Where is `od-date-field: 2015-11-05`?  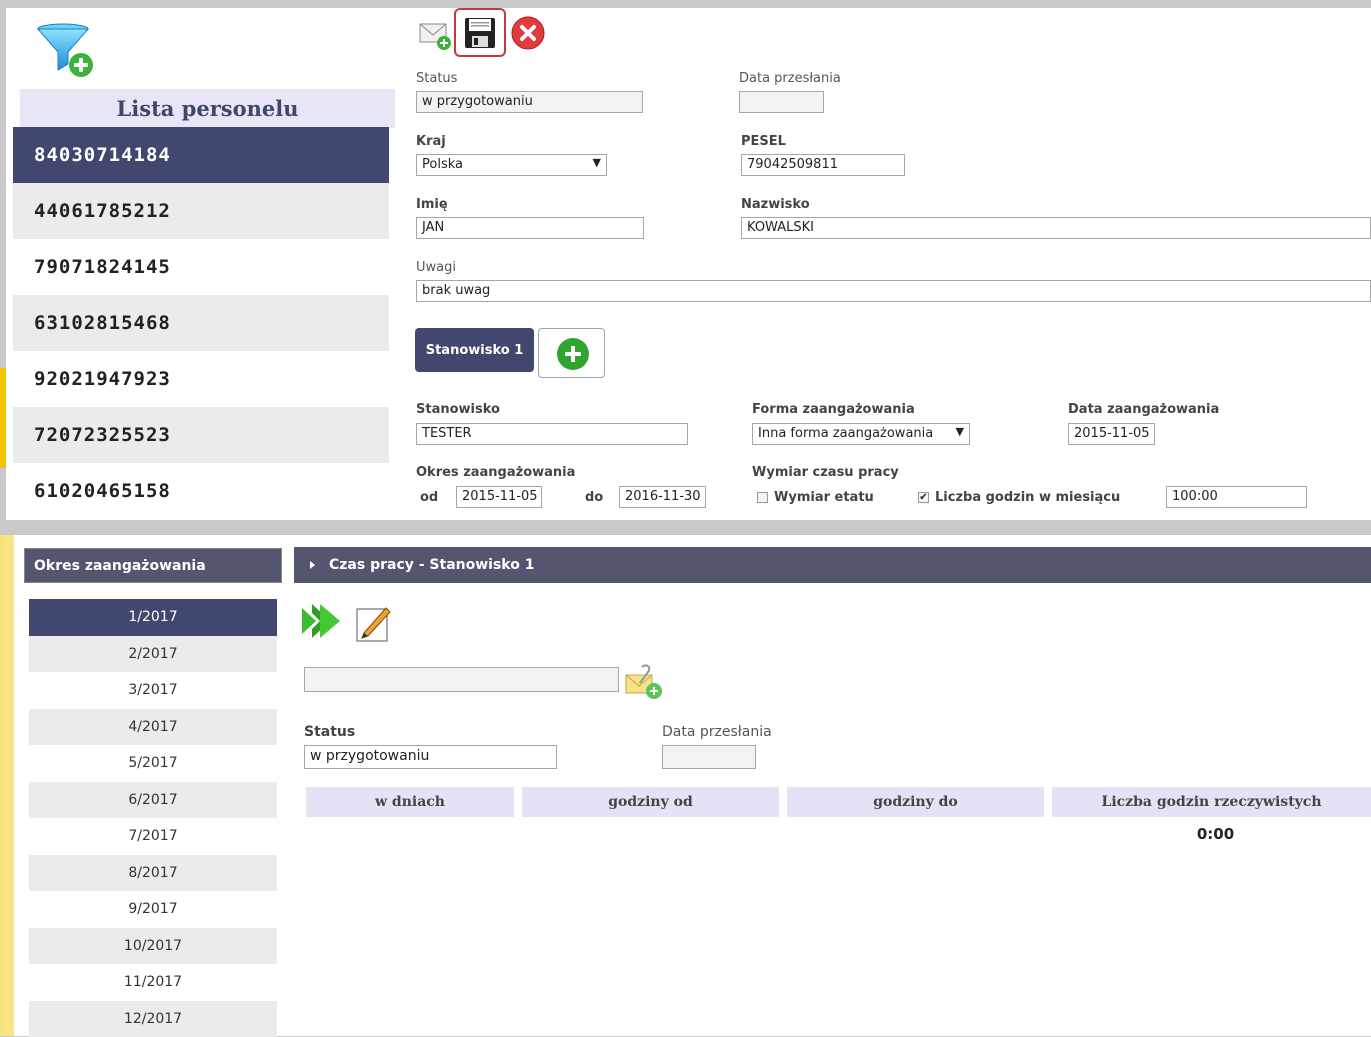
od-date-field: 2015-11-05 is located at coordinates (499, 497).